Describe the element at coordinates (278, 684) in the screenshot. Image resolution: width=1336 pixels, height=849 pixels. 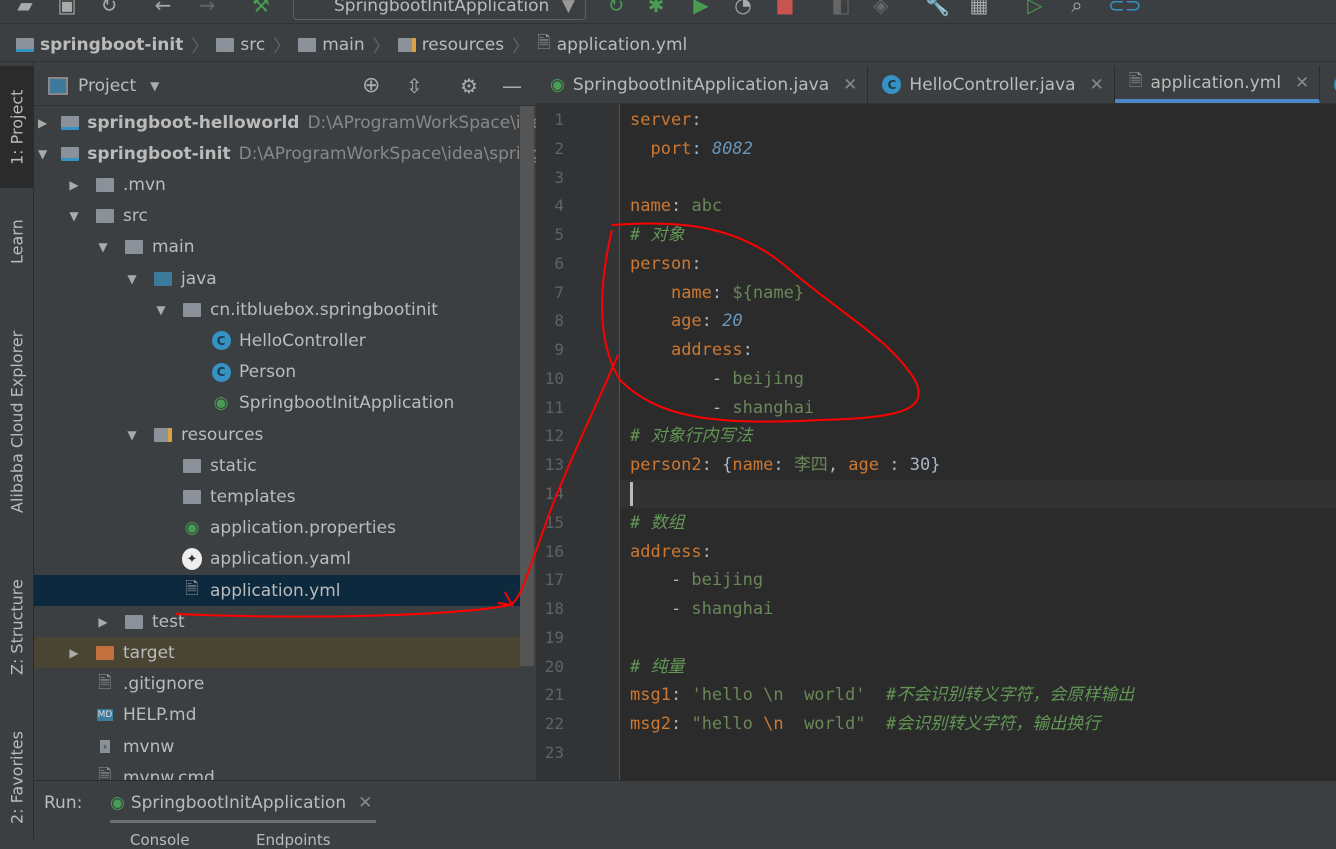
I see `tree-item: 🗎 .gitignore` at that location.